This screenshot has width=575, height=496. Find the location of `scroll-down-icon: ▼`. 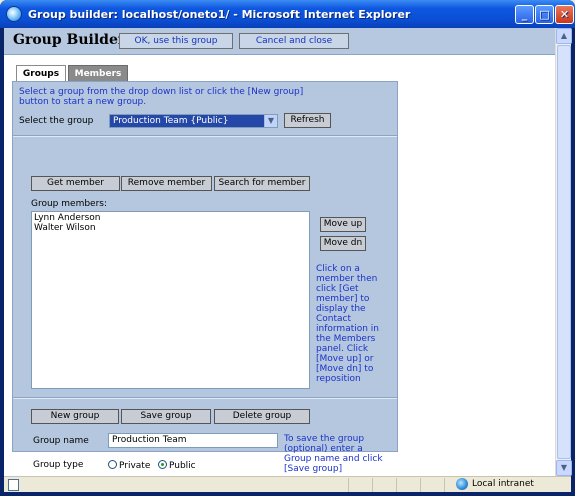

scroll-down-icon: ▼ is located at coordinates (564, 468).